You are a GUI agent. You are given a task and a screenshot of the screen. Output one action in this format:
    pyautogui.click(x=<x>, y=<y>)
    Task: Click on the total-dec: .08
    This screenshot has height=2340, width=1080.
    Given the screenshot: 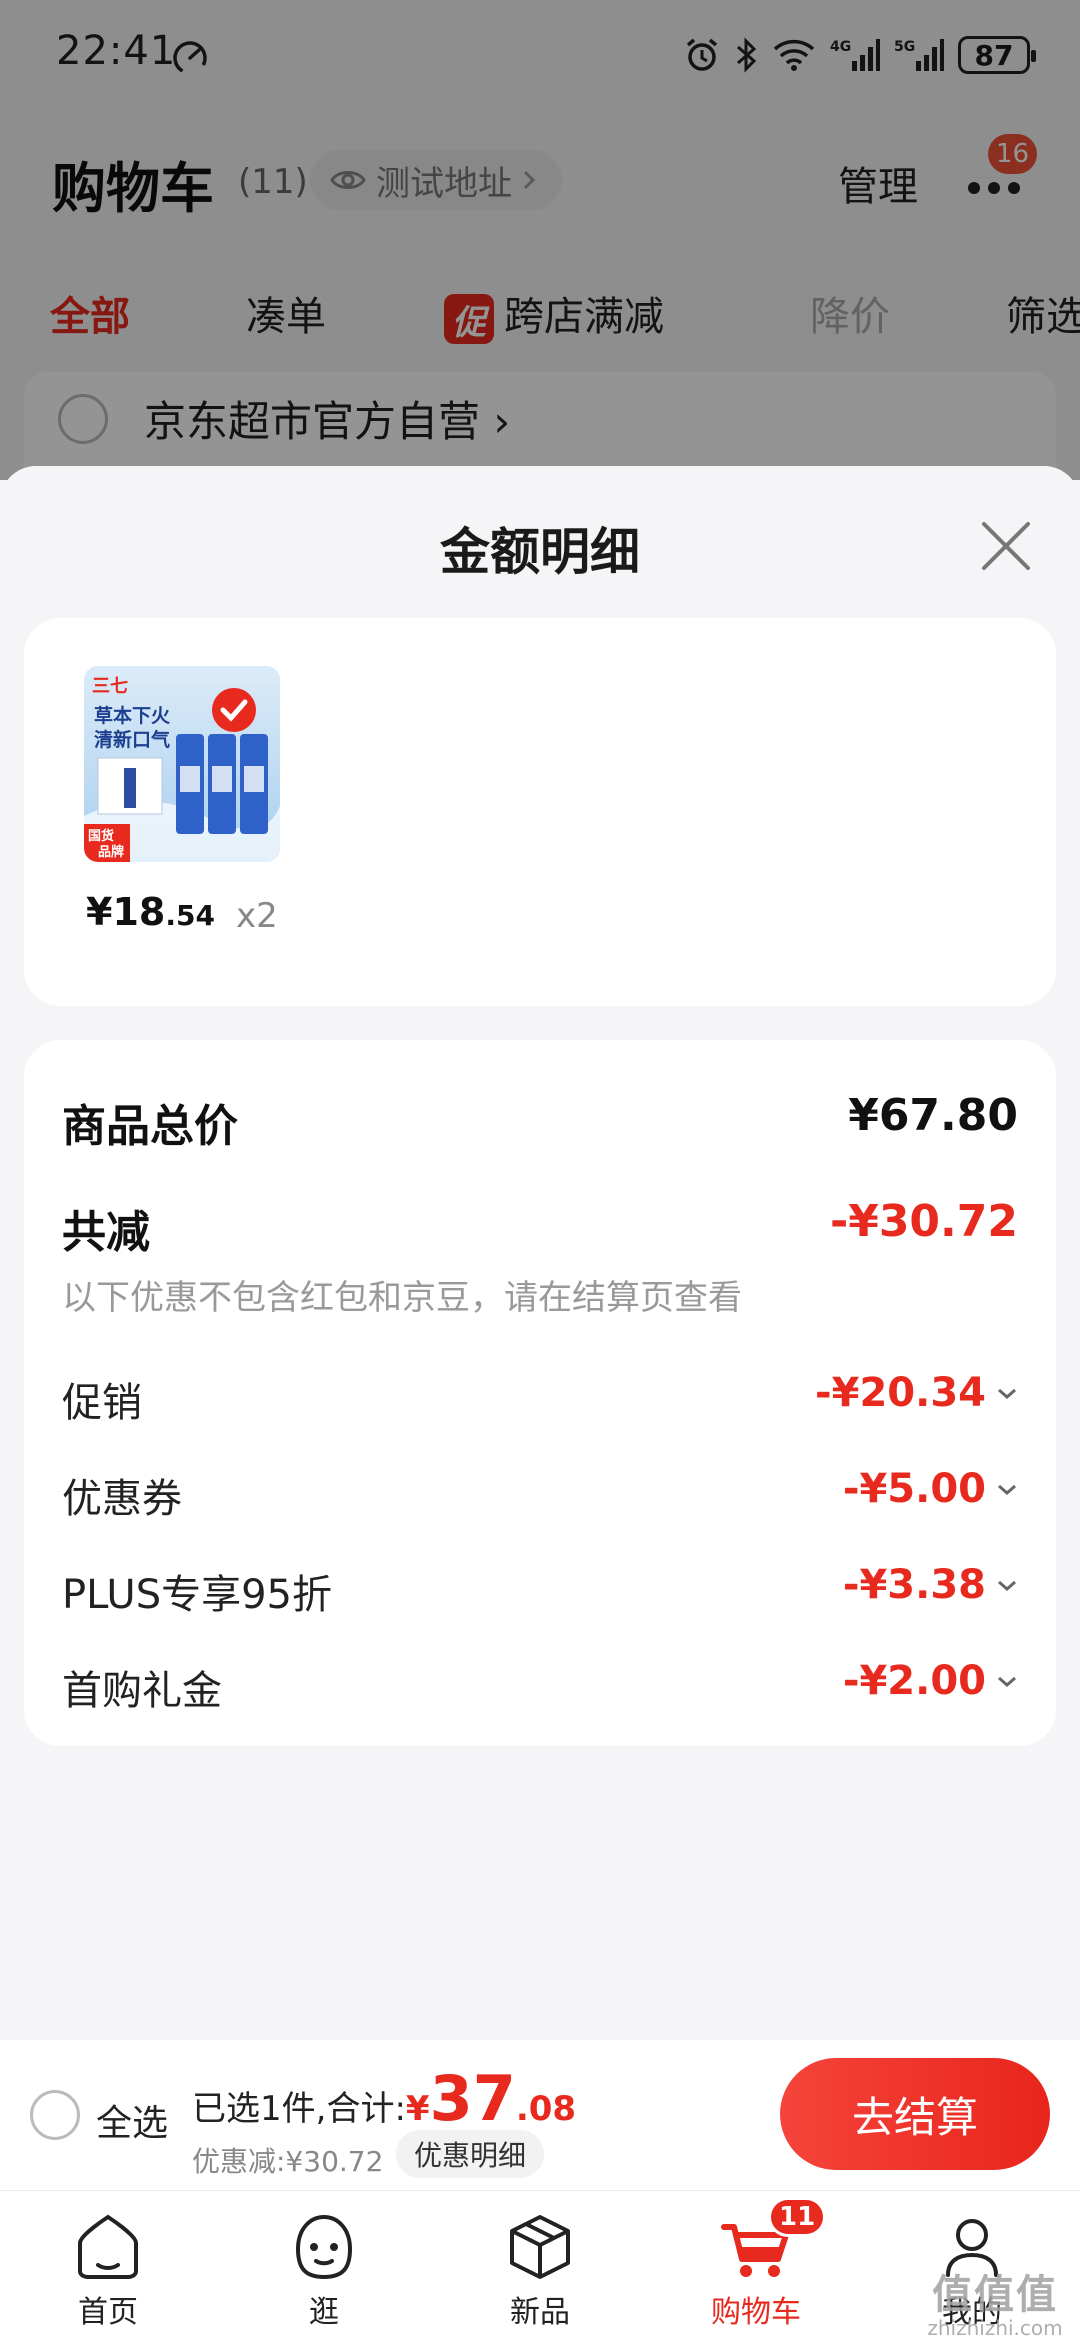 What is the action you would take?
    pyautogui.click(x=546, y=2109)
    